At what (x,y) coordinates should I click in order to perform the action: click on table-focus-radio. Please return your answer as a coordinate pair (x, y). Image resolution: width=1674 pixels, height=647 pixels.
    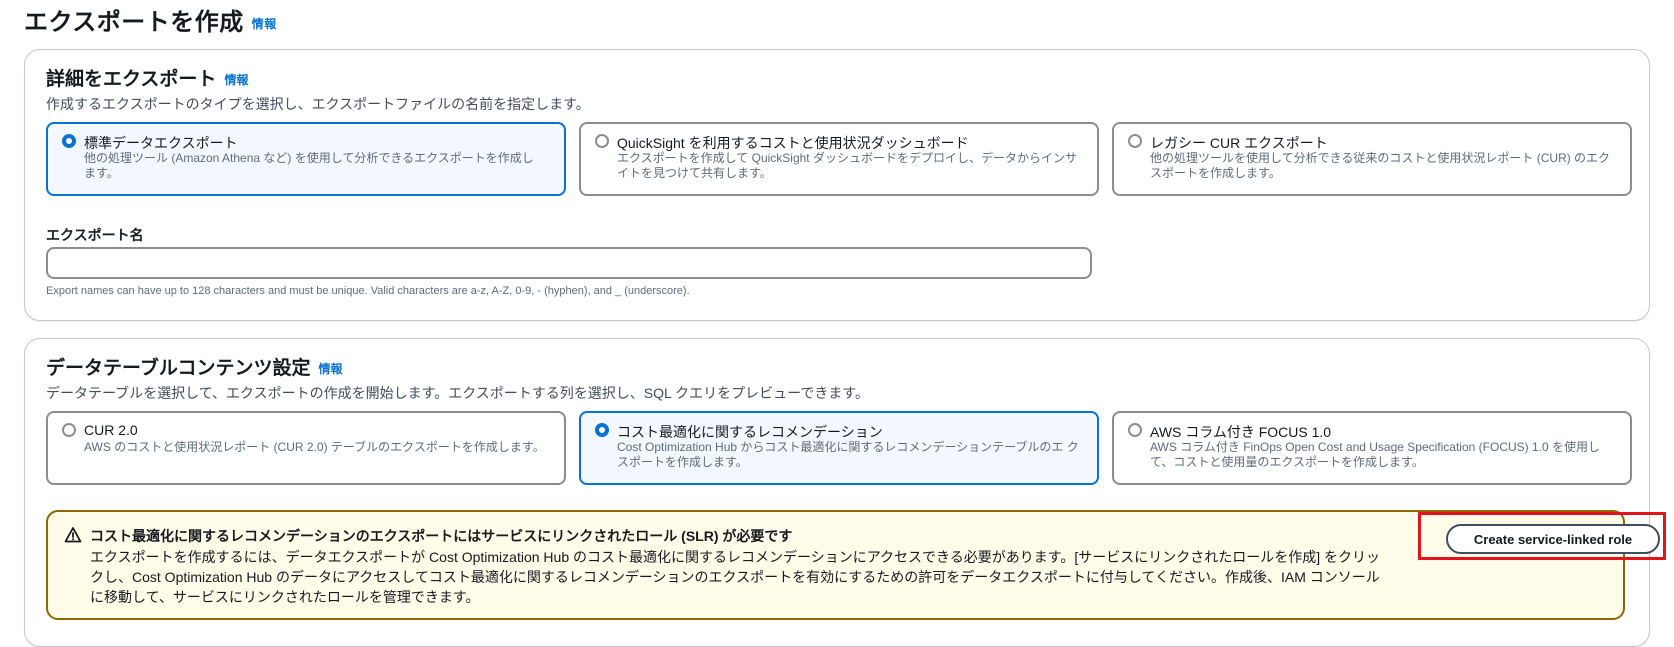
    Looking at the image, I should click on (1135, 430).